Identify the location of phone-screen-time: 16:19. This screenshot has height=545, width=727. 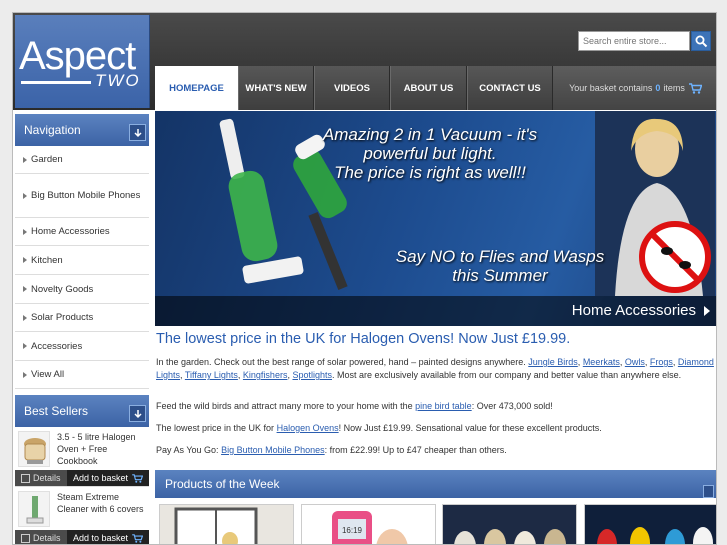
(352, 530).